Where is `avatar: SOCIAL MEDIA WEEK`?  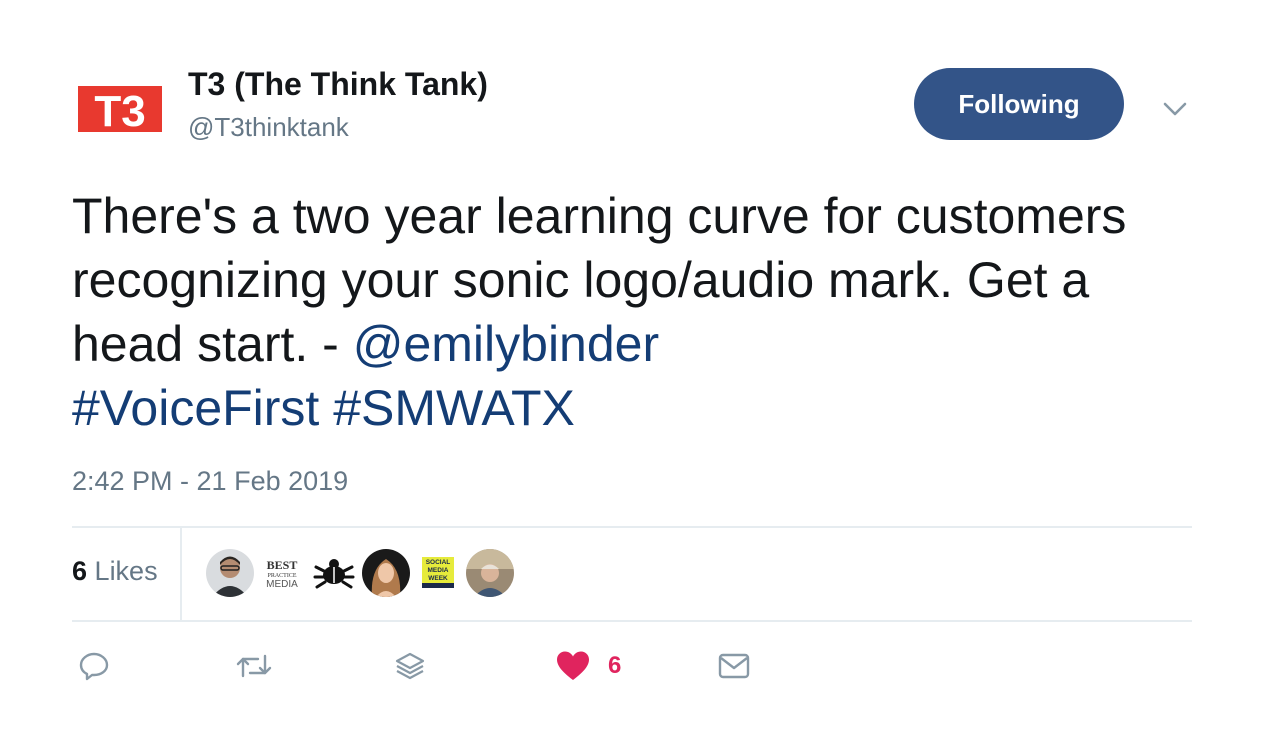 avatar: SOCIAL MEDIA WEEK is located at coordinates (438, 573).